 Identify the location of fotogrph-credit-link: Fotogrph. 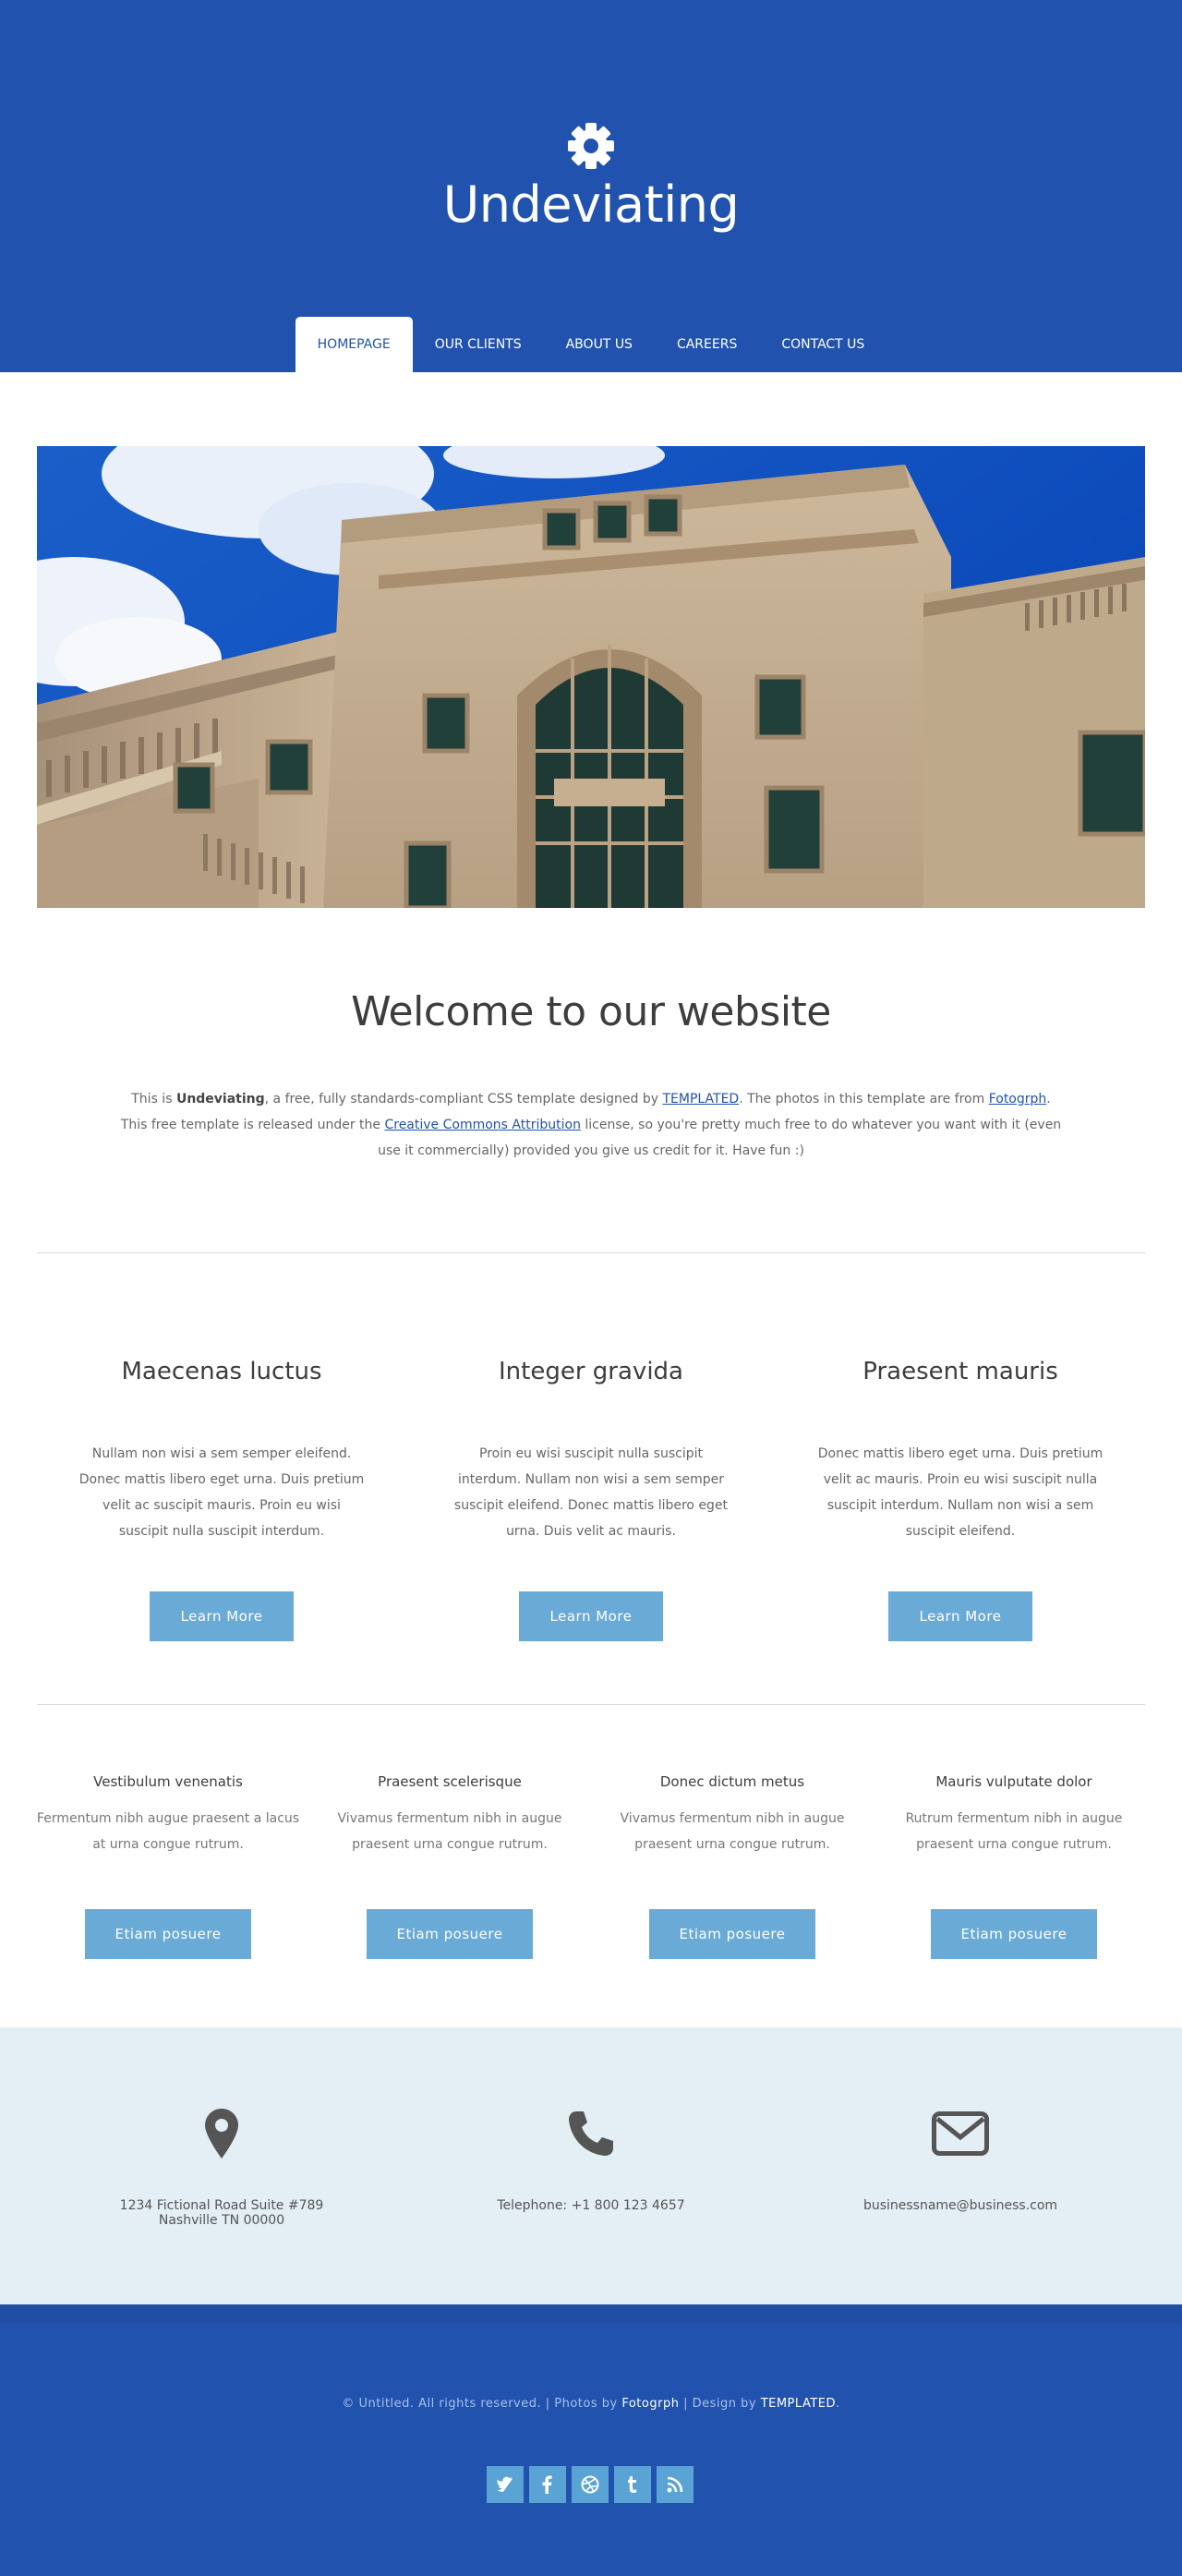
(650, 2404).